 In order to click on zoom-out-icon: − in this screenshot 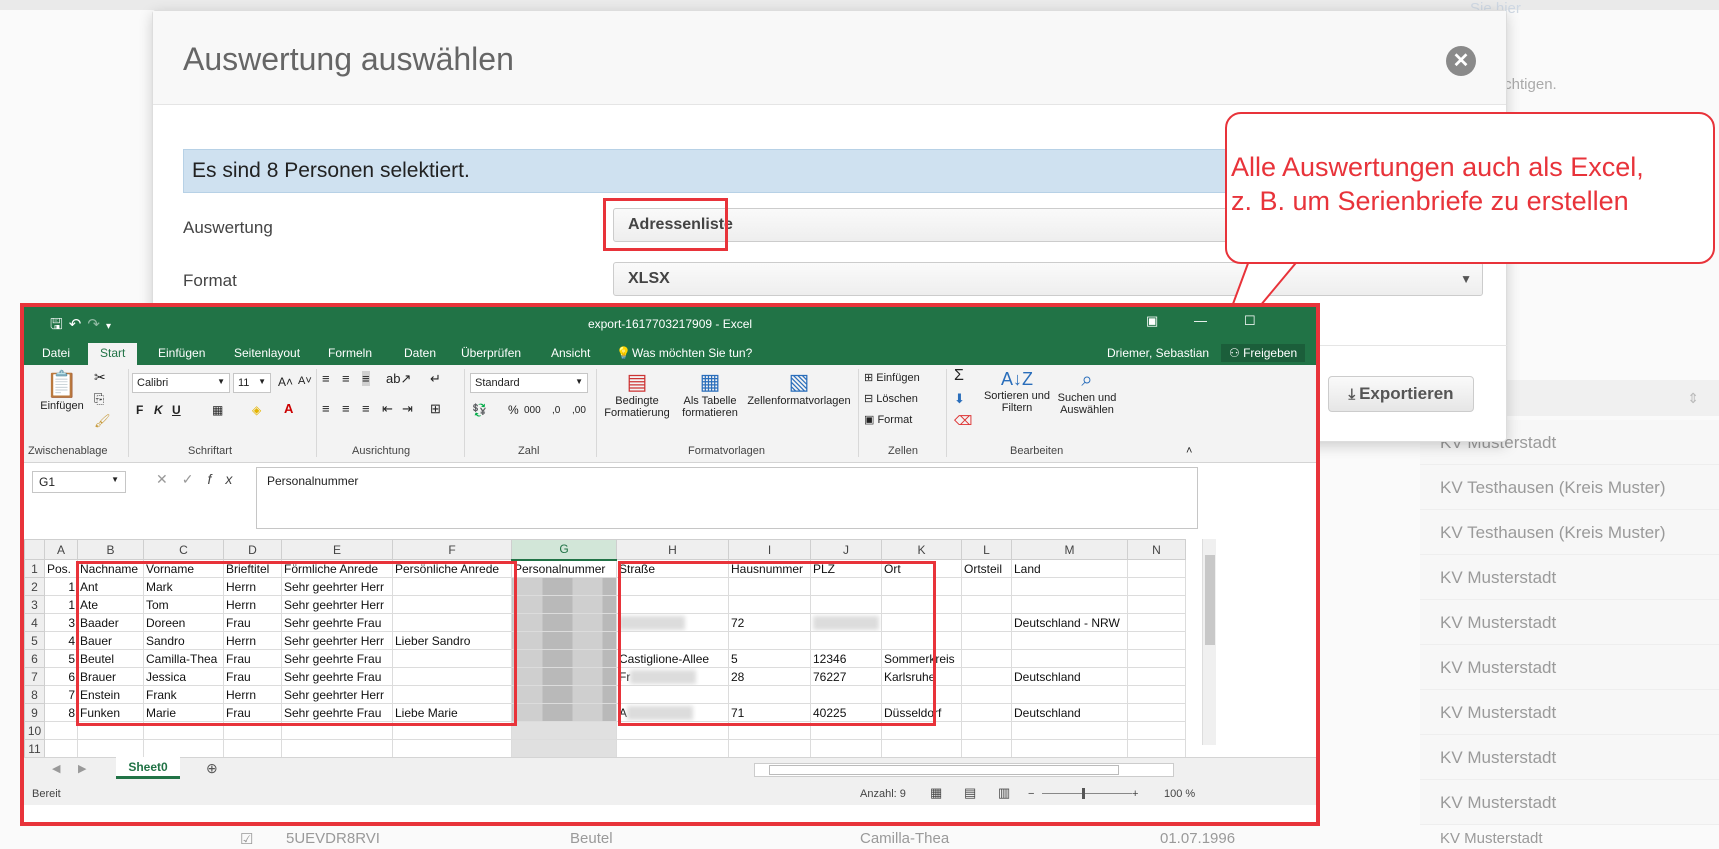, I will do `click(1031, 794)`.